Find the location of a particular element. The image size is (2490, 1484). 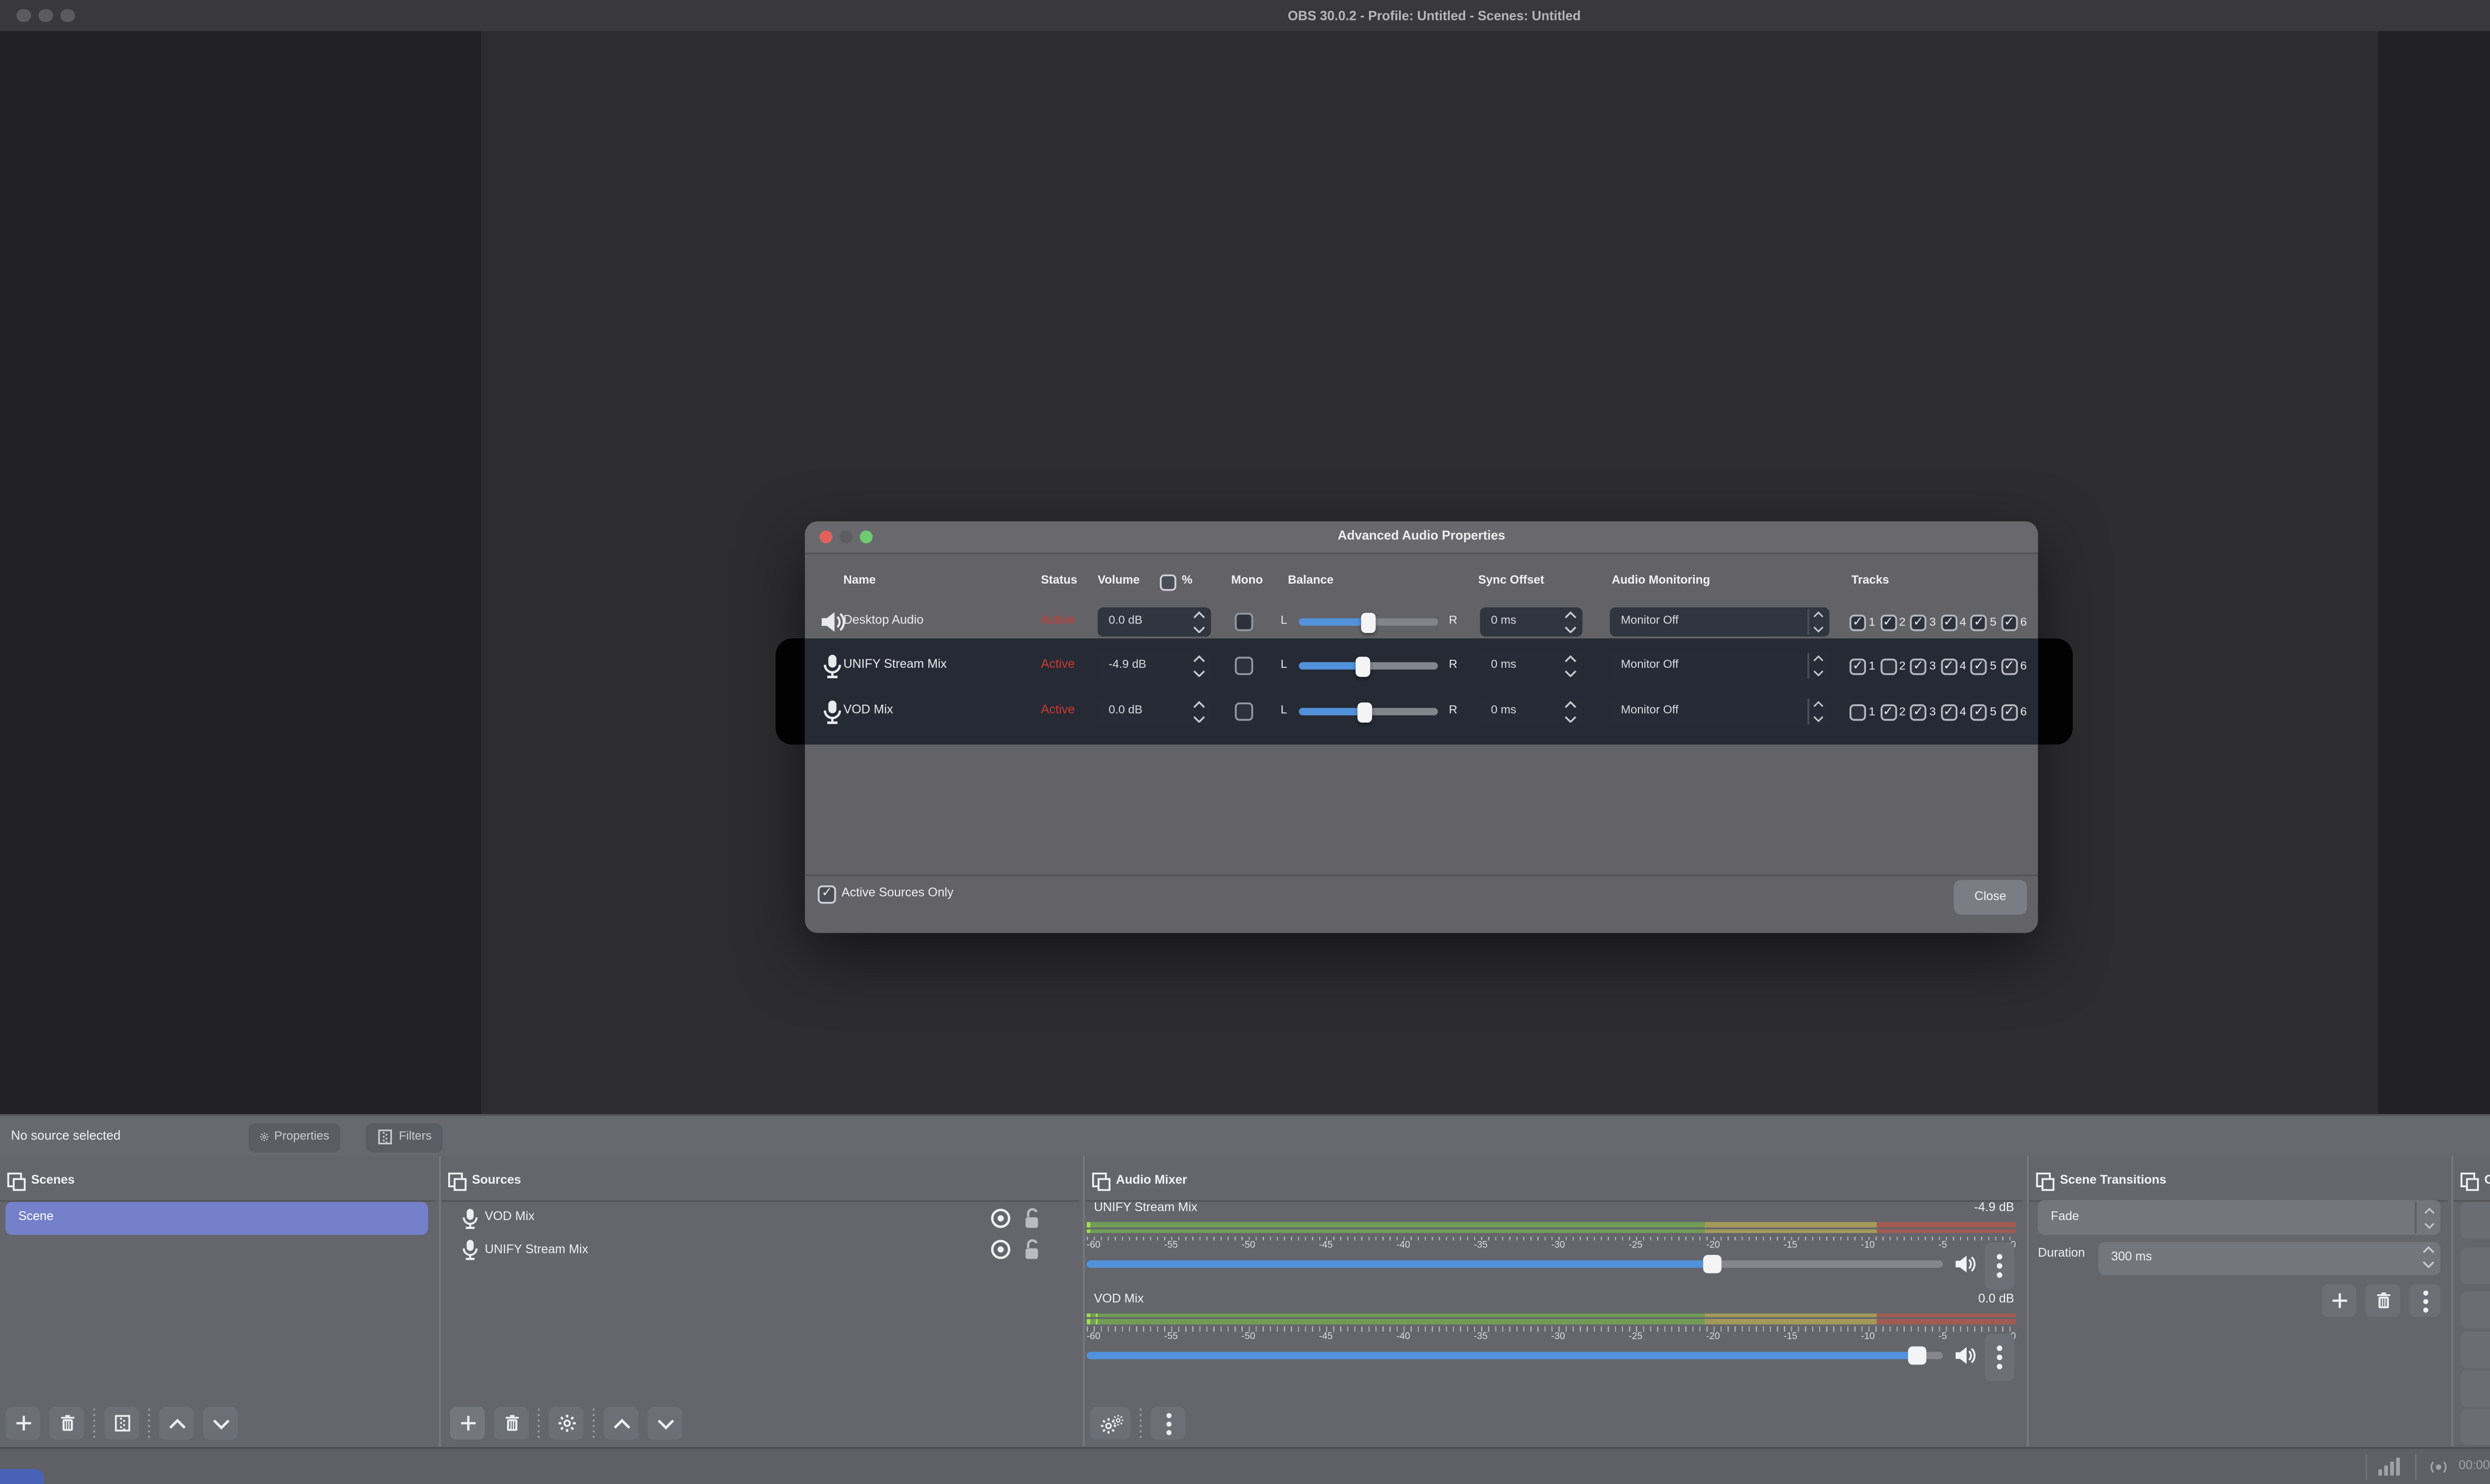

move-source-down-button is located at coordinates (665, 1423).